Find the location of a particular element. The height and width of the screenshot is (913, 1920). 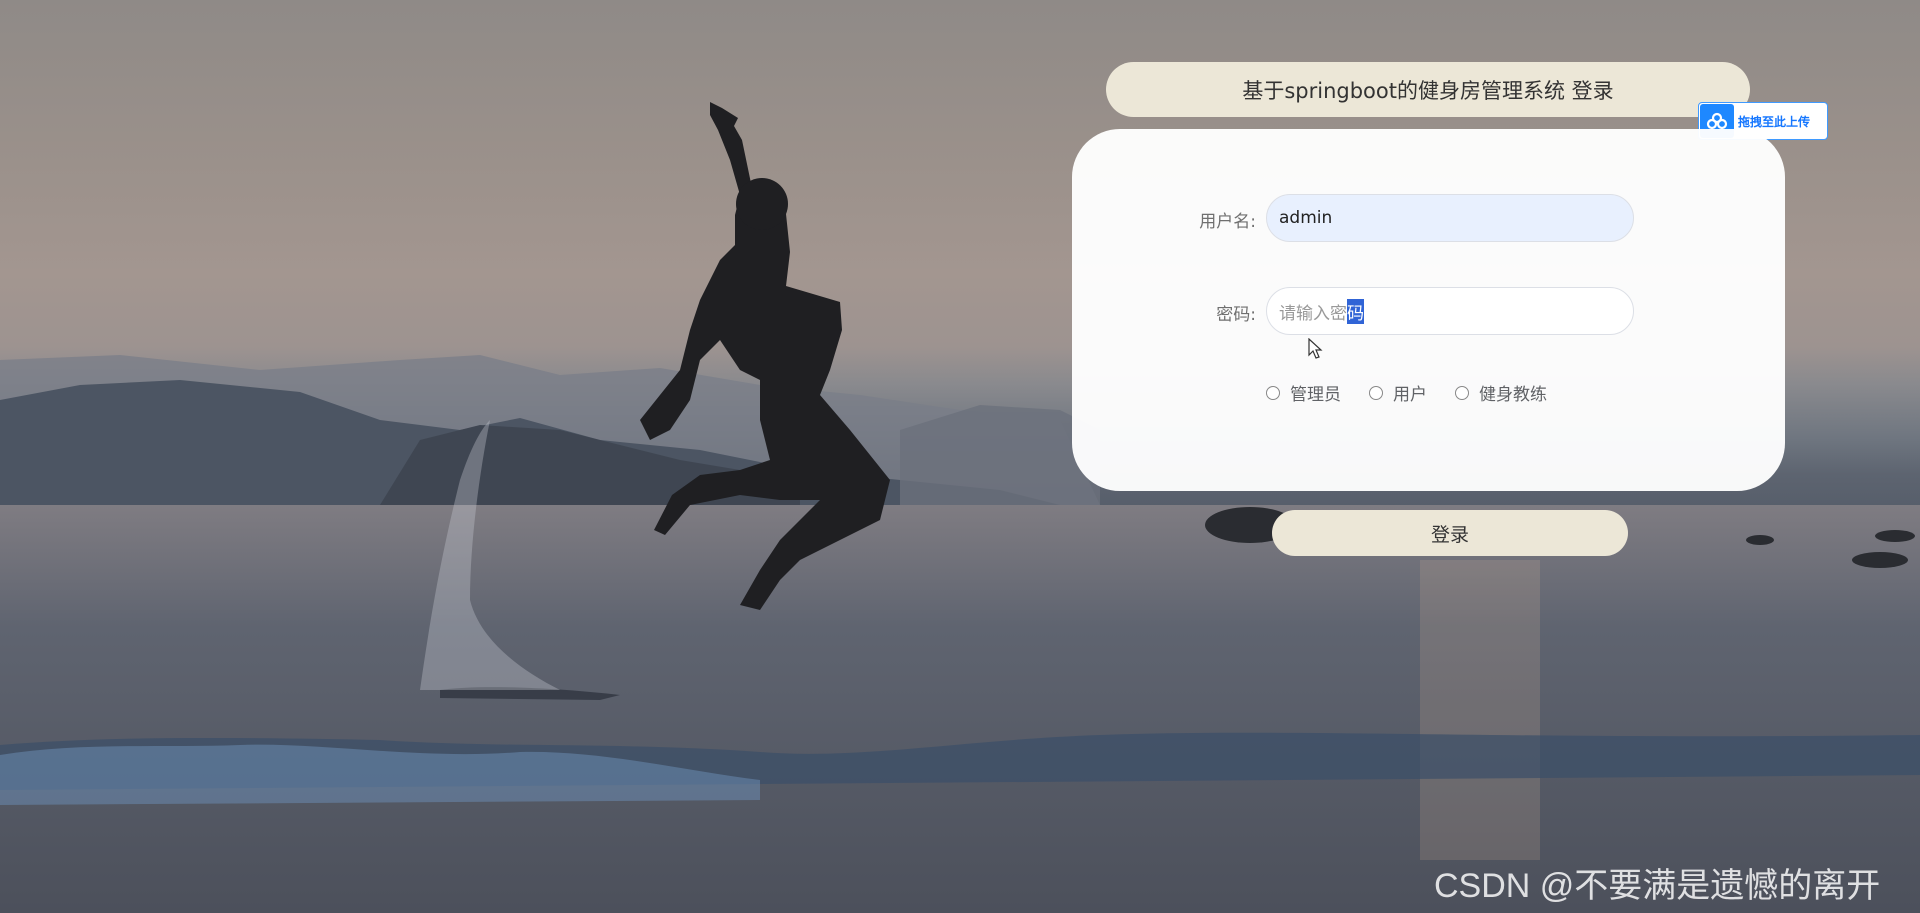

role-radio-label: 健身教练 is located at coordinates (1513, 395).